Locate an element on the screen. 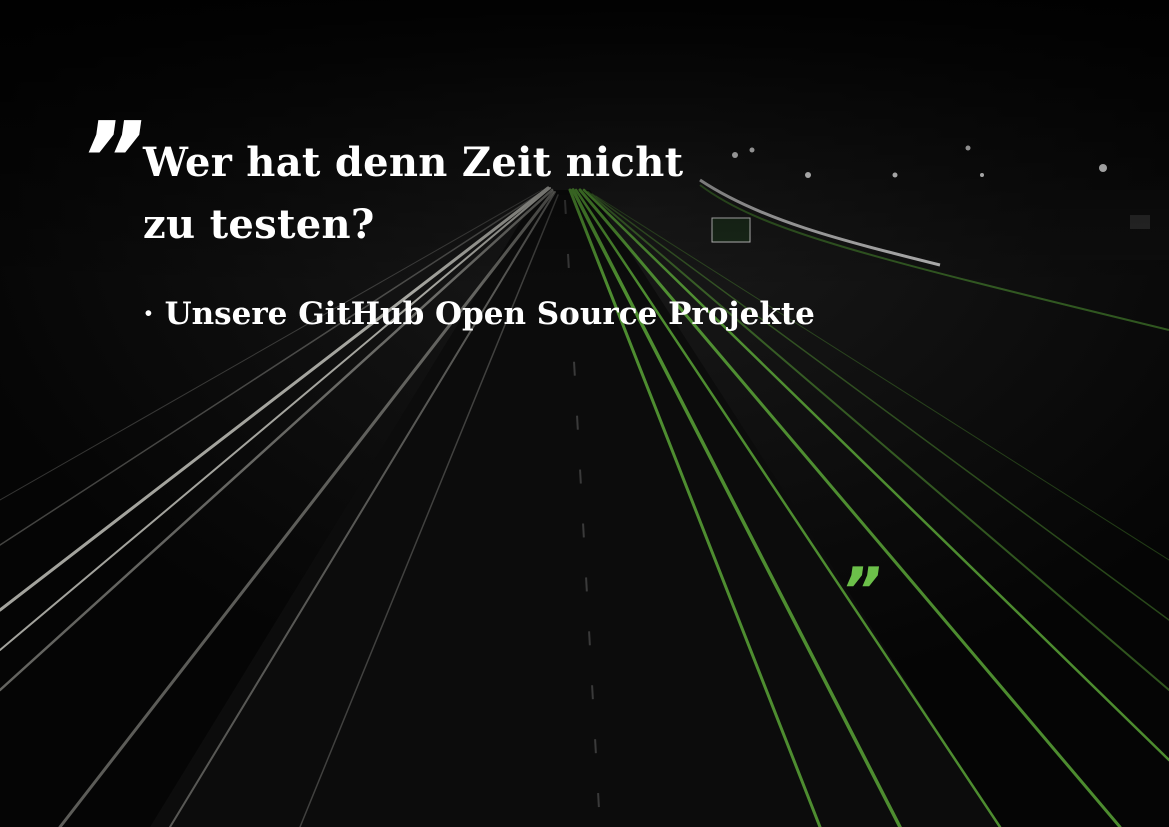  closing-quote-mark: ” is located at coordinates (861, 592).